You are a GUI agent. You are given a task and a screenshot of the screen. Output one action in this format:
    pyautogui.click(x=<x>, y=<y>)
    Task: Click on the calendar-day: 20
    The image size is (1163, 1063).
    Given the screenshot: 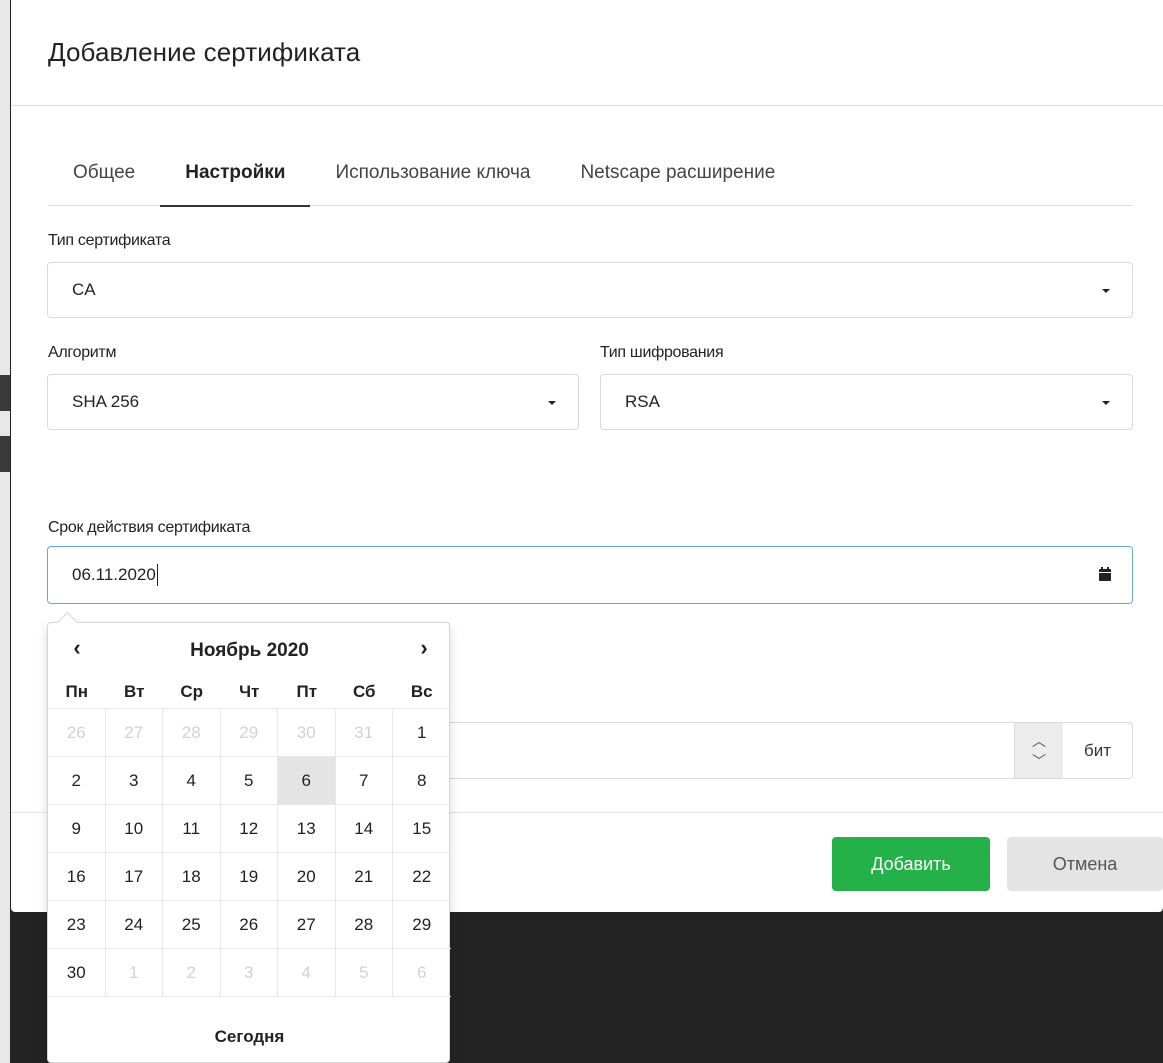 What is the action you would take?
    pyautogui.click(x=307, y=877)
    